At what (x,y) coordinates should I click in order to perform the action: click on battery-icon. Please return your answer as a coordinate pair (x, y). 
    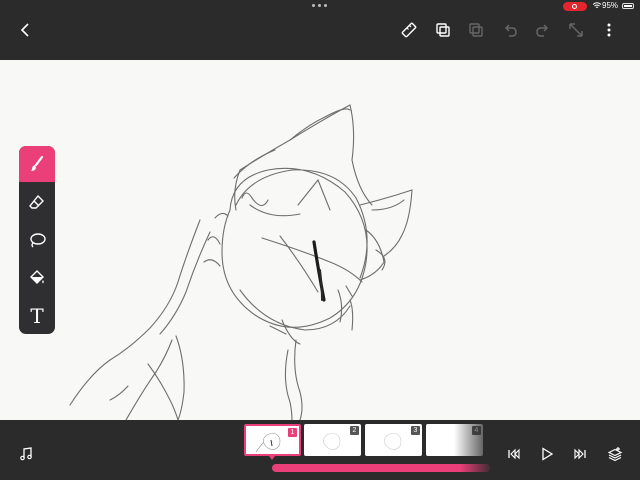
    Looking at the image, I should click on (628, 6).